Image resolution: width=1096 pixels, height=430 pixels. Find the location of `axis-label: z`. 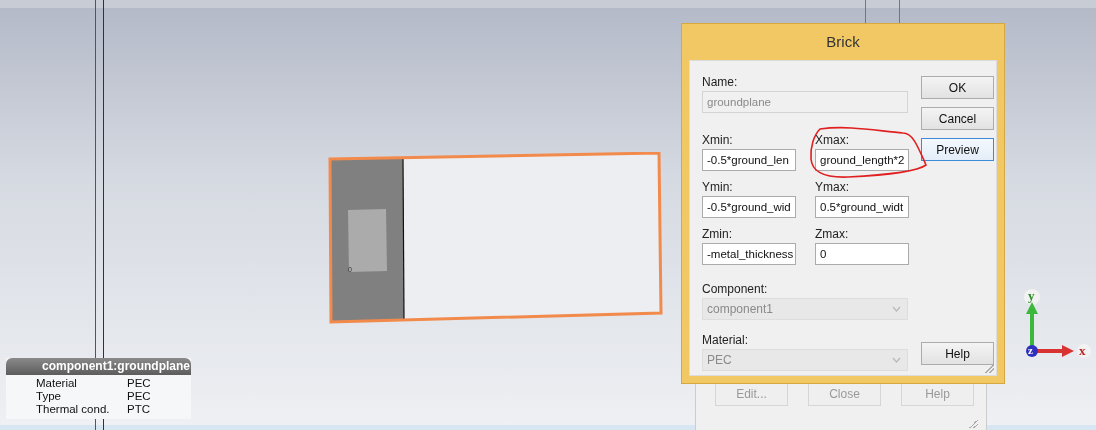

axis-label: z is located at coordinates (1030, 350).